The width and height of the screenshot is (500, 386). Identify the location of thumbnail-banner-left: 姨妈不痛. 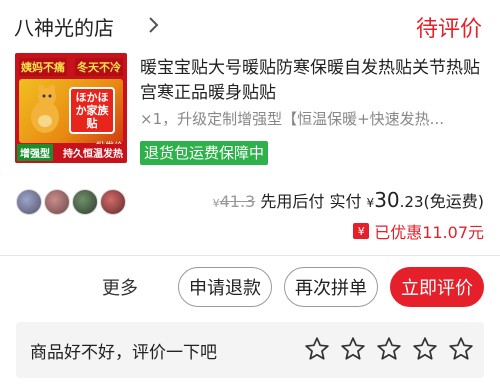
(43, 67).